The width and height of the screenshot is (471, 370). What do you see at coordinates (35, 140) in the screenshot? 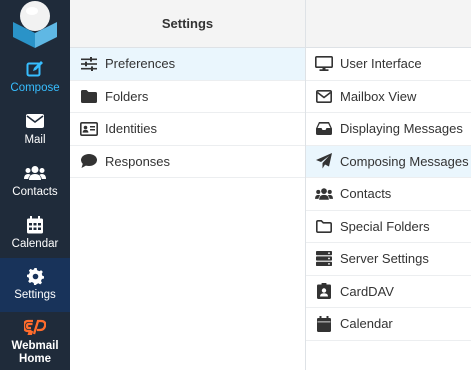
I see `nav-mail-label: Mail` at bounding box center [35, 140].